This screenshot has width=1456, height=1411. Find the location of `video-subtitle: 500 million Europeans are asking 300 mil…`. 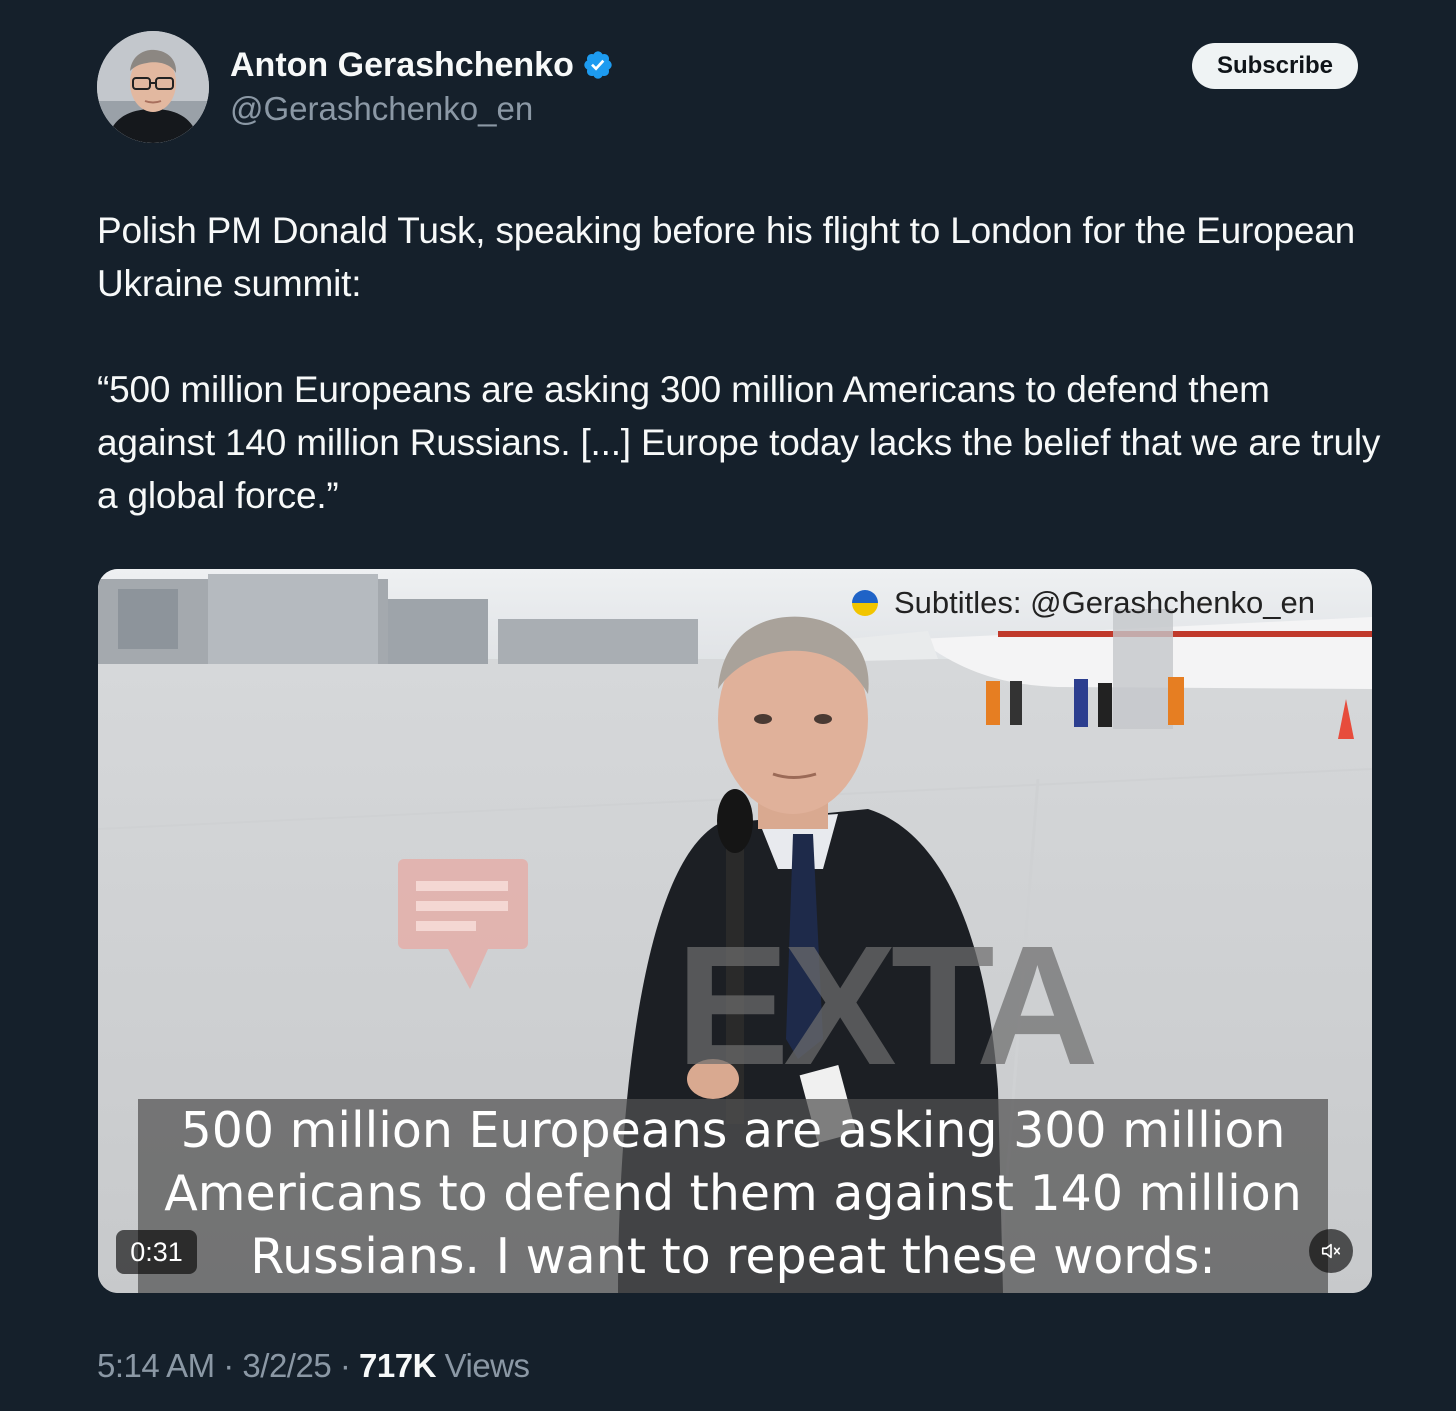

video-subtitle: 500 million Europeans are asking 300 mil… is located at coordinates (733, 1196).